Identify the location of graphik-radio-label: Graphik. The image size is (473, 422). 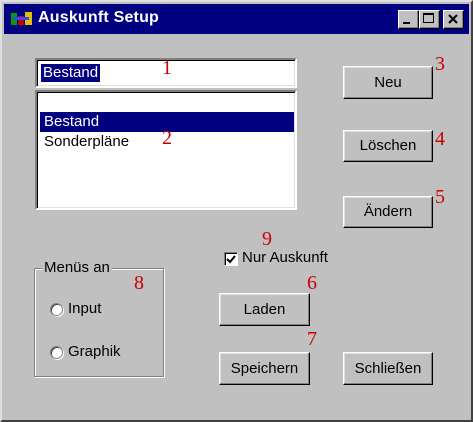
(94, 351).